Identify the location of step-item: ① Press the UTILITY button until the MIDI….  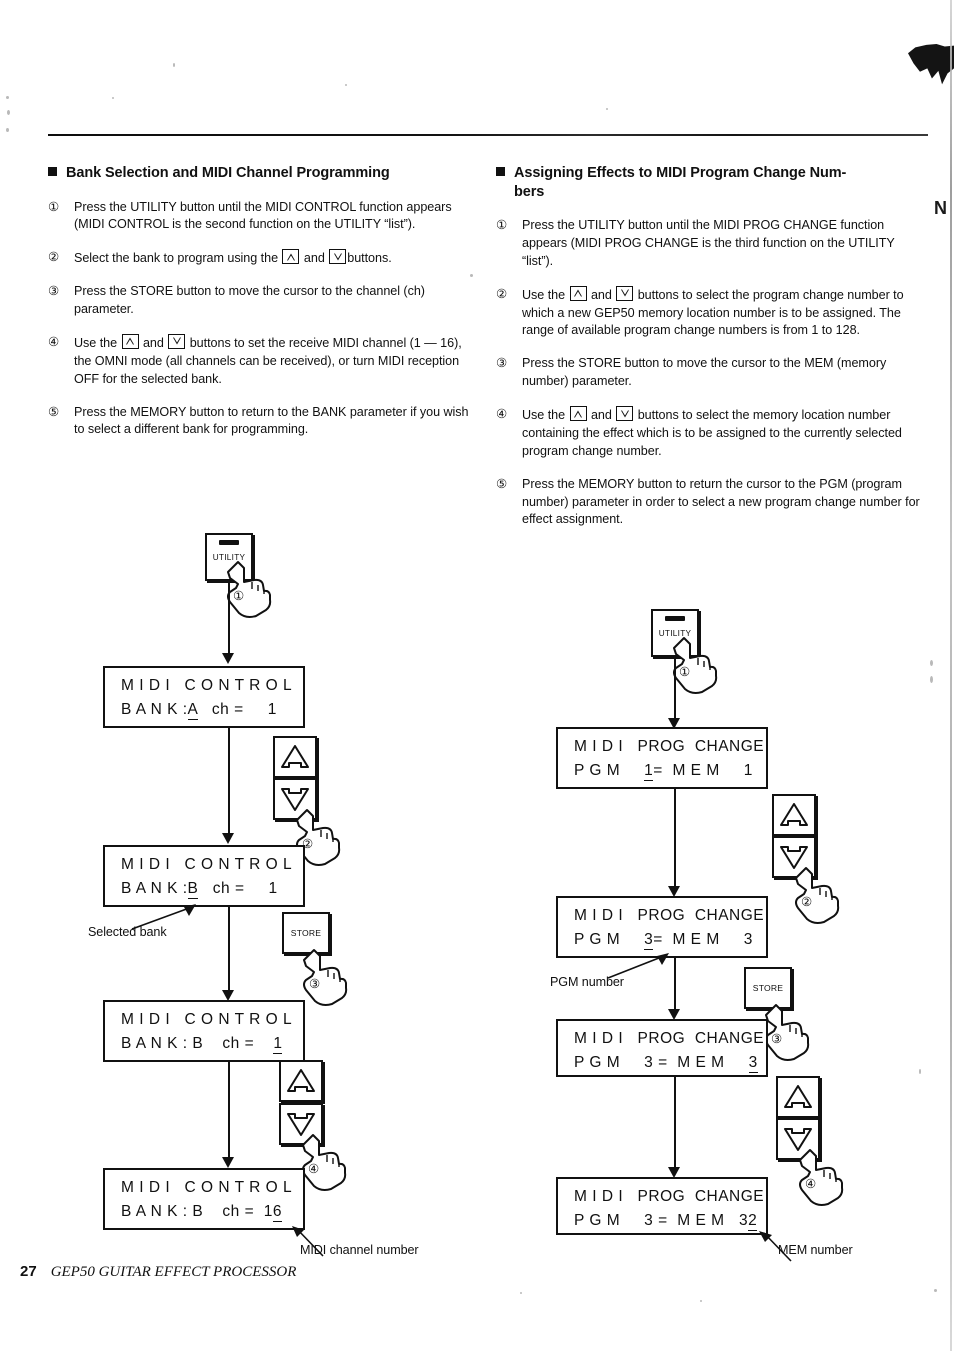
(260, 217).